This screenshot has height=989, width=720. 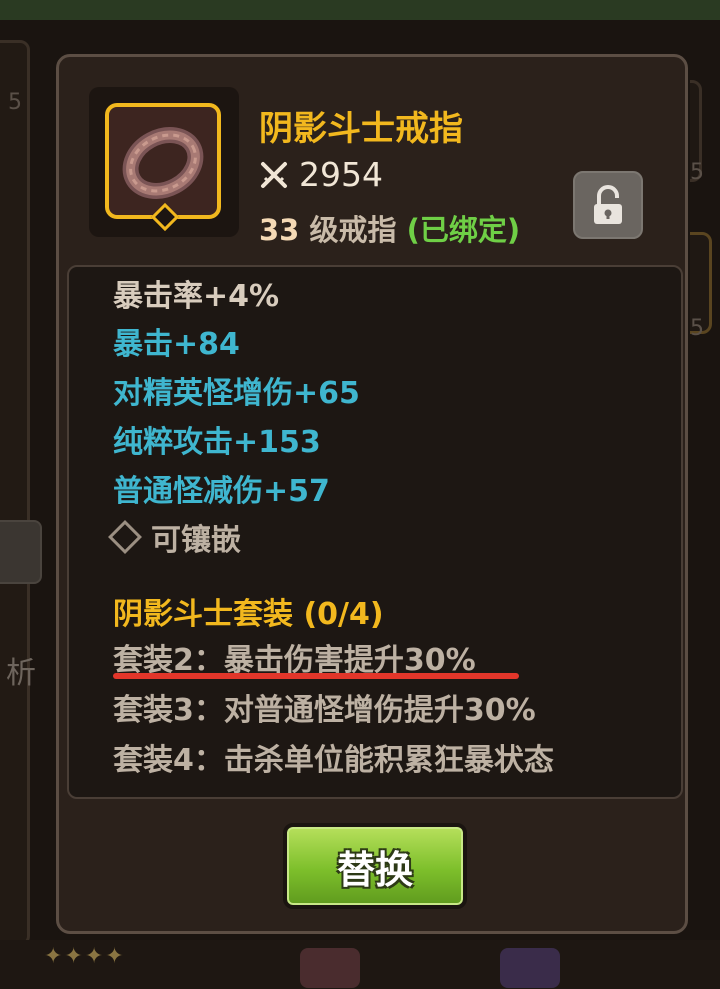 I want to click on lock-toggle-button, so click(x=608, y=205).